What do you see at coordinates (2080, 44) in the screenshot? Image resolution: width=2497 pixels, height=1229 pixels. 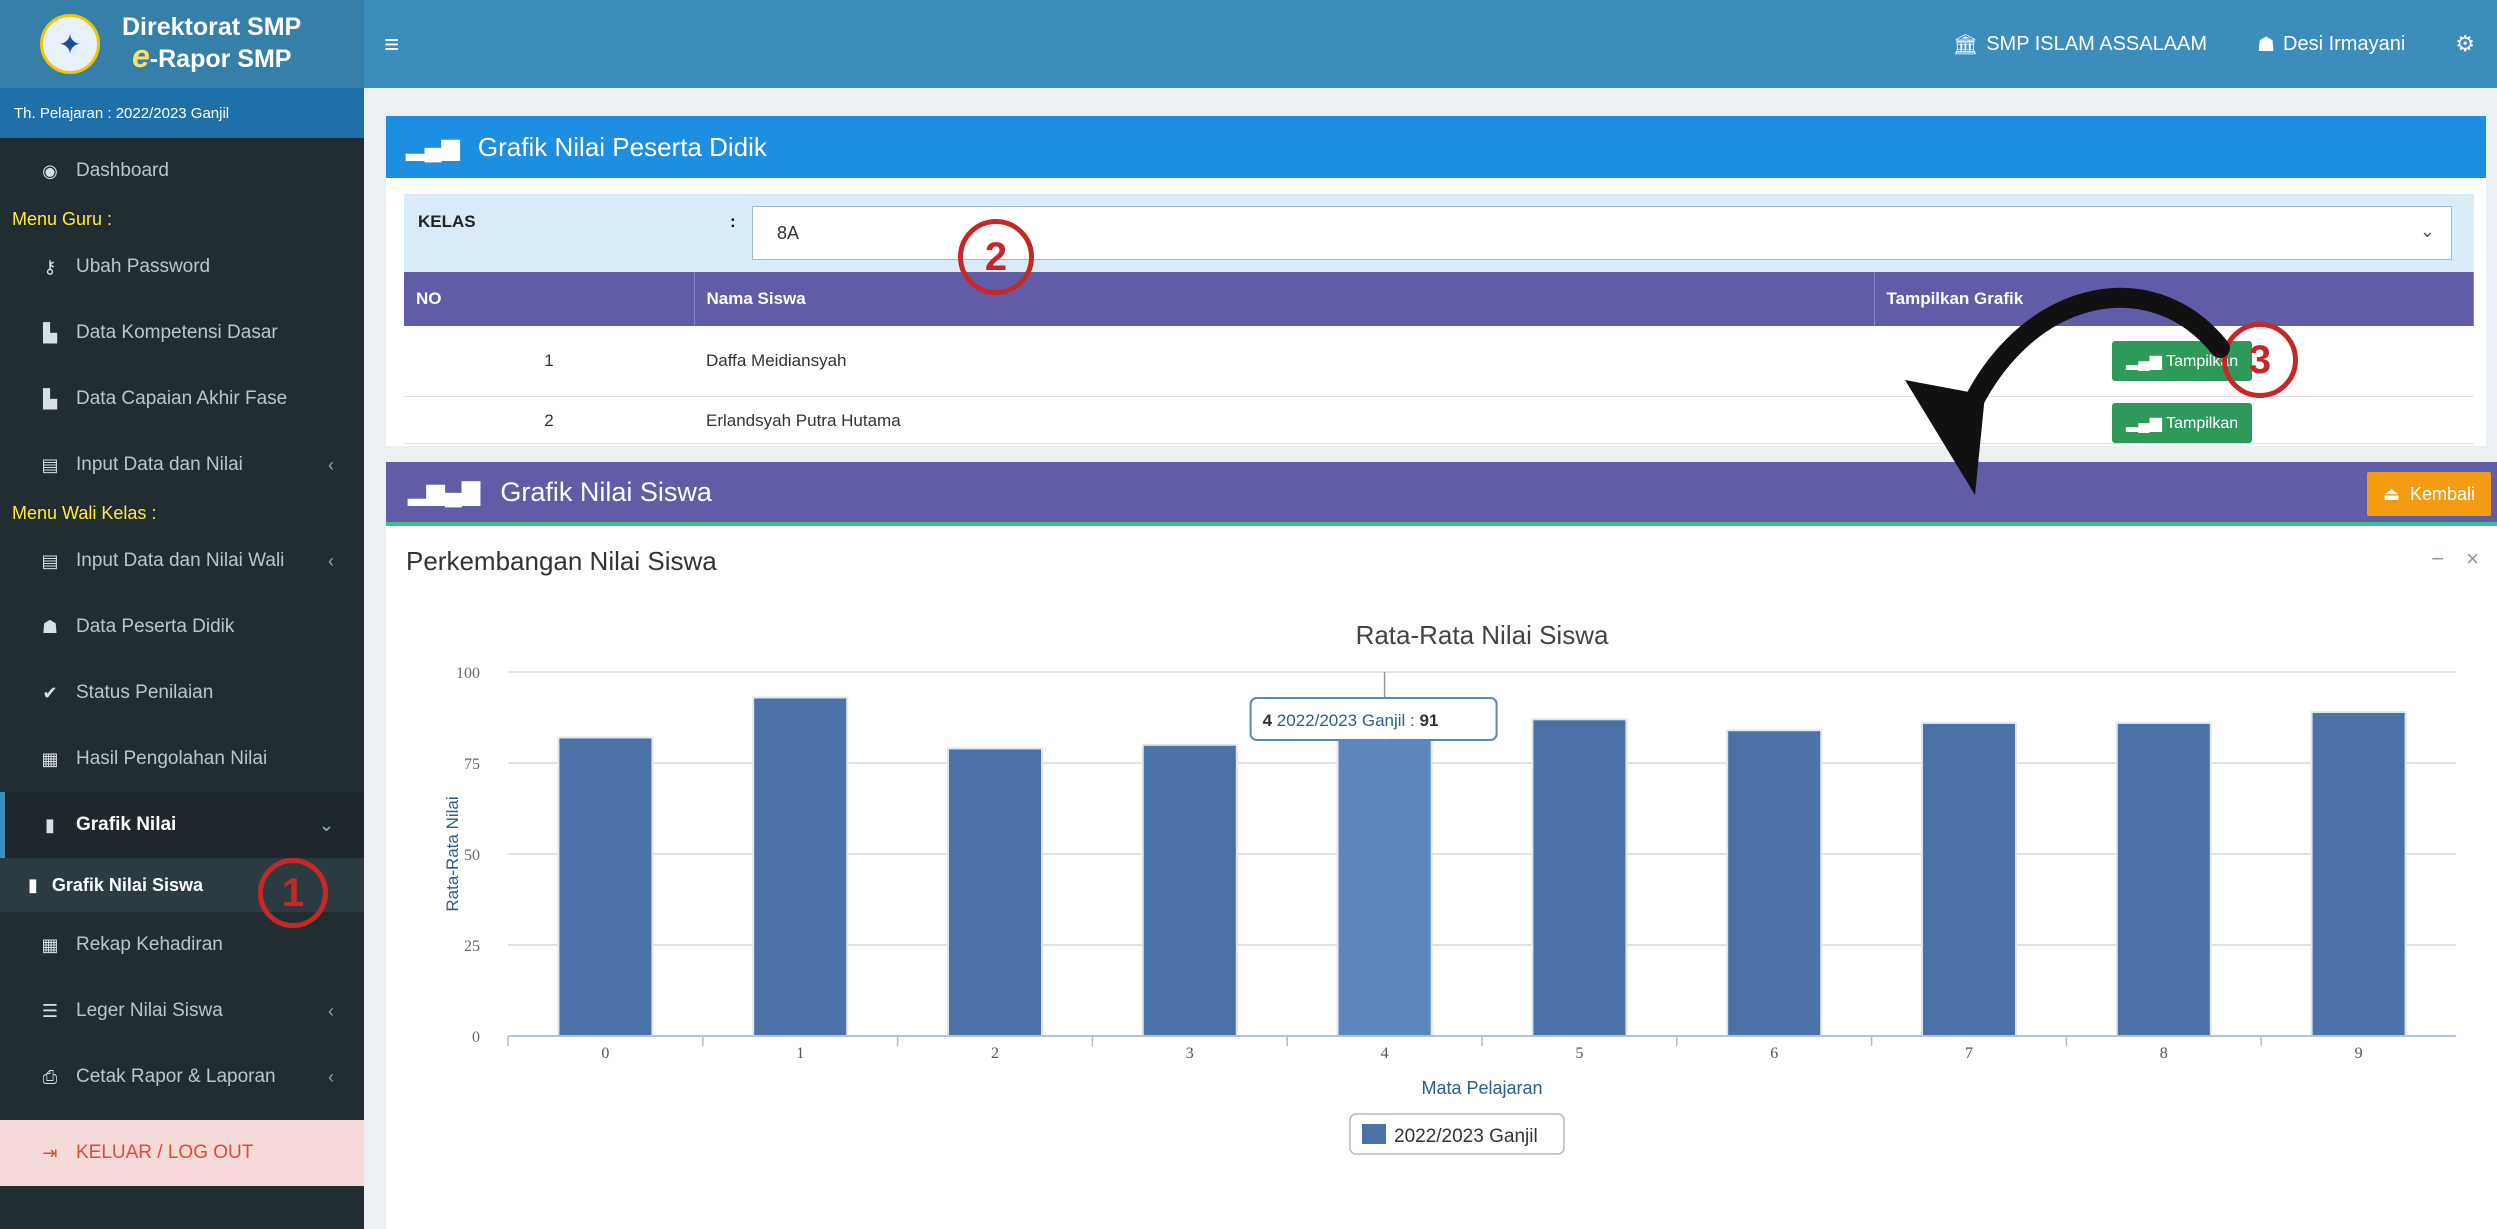 I see `school-menu: 🏛 SMP ISLAM ASSALAAM` at bounding box center [2080, 44].